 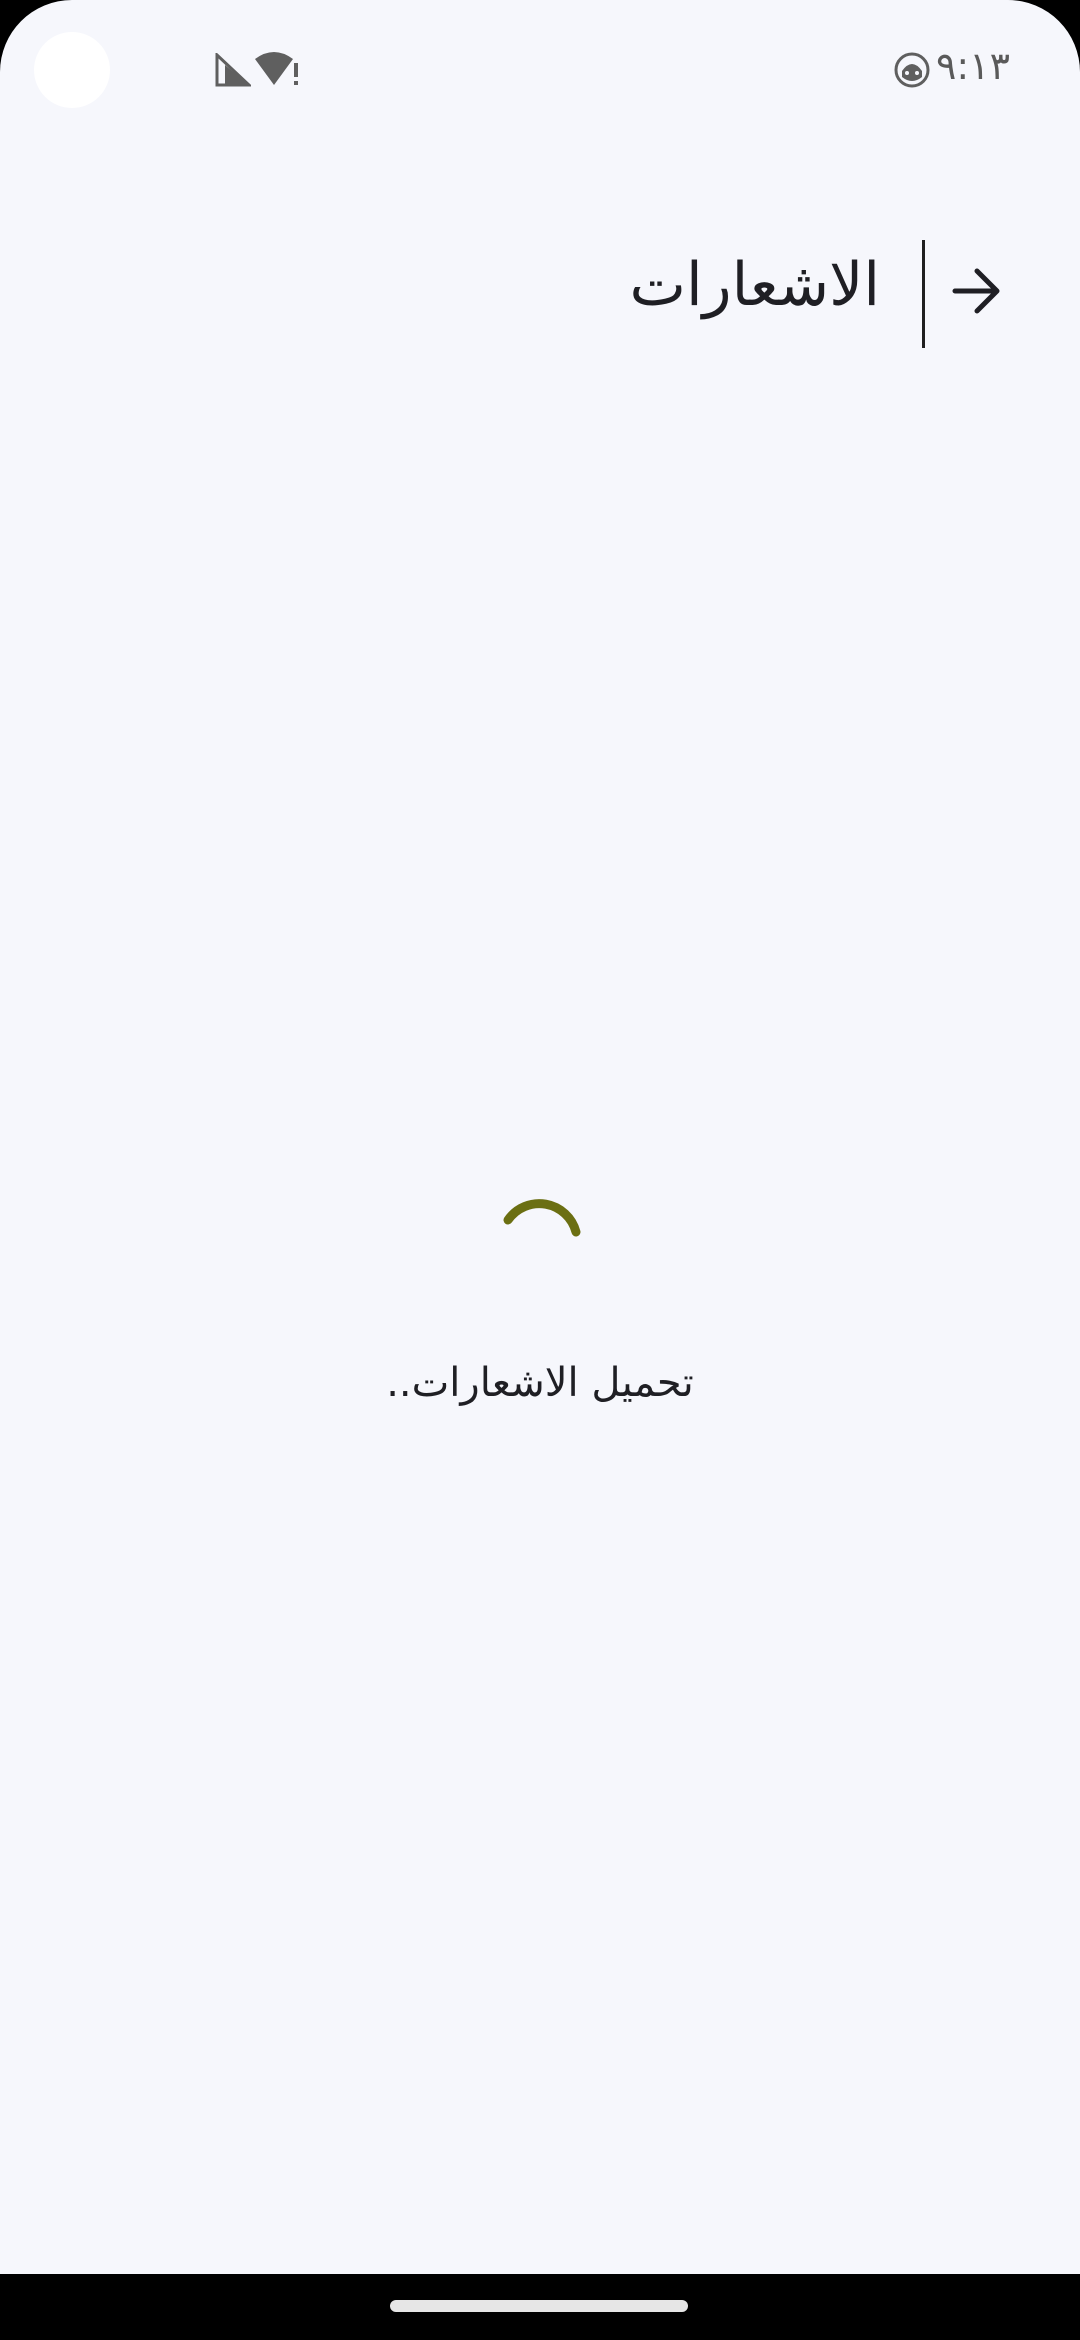 I want to click on status-time: ٩:١٣, so click(x=972, y=66).